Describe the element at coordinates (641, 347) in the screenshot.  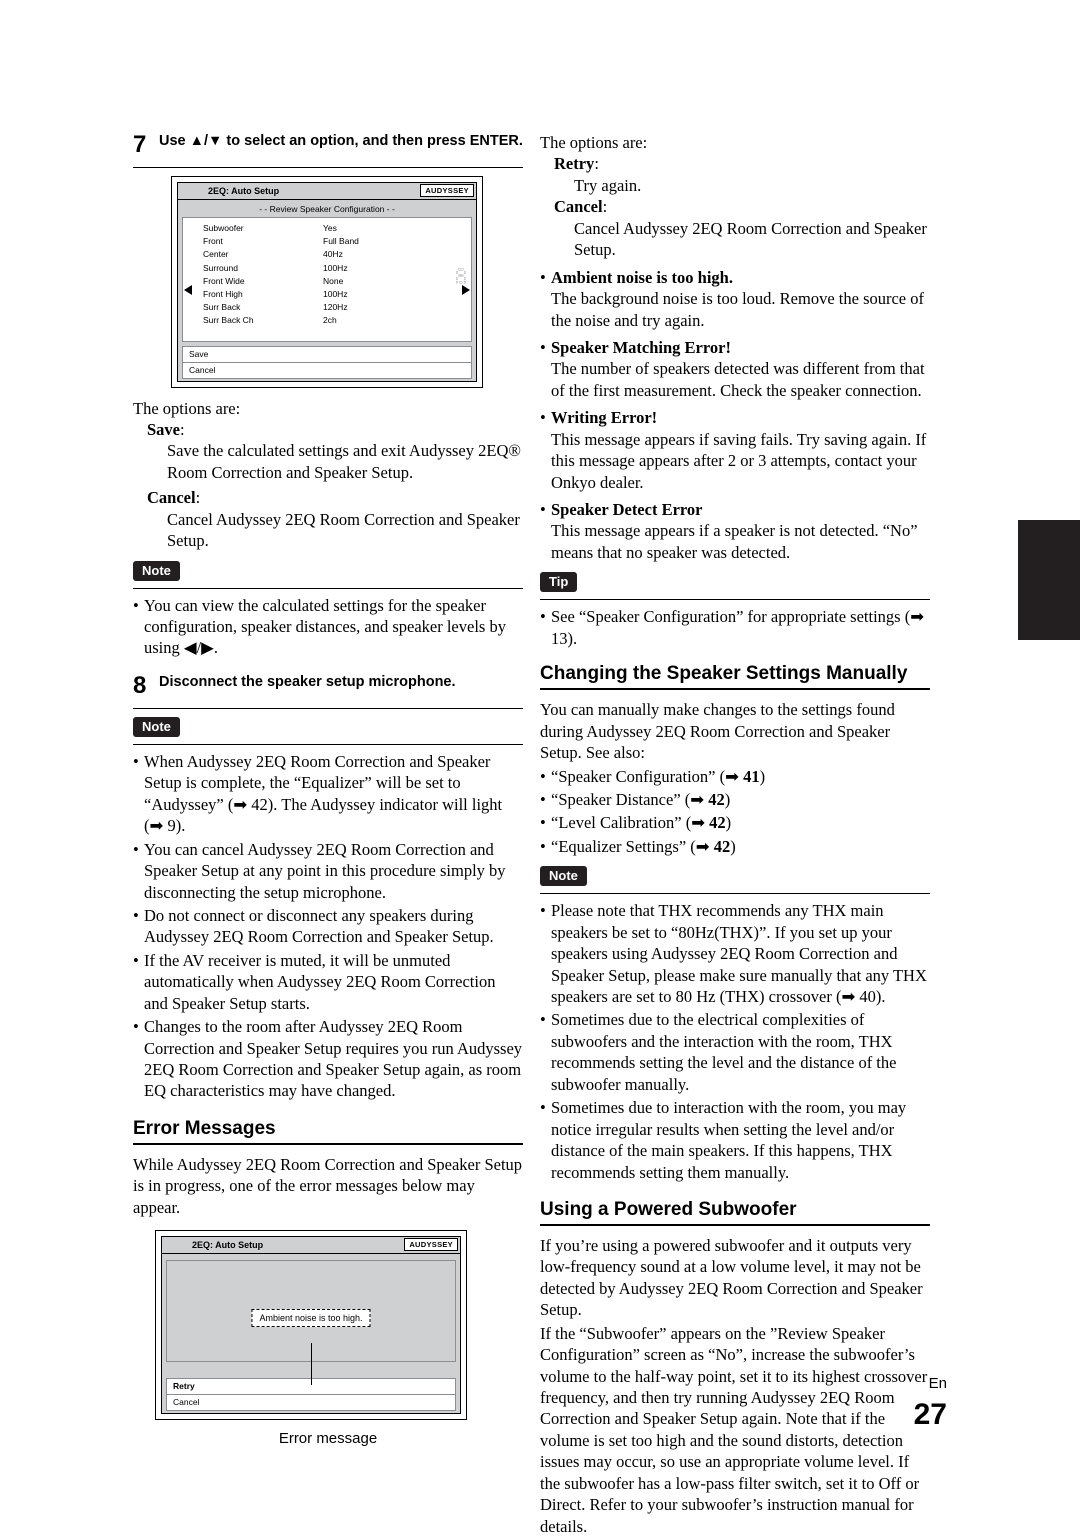
I see `error-title: Speaker Matching Error!` at that location.